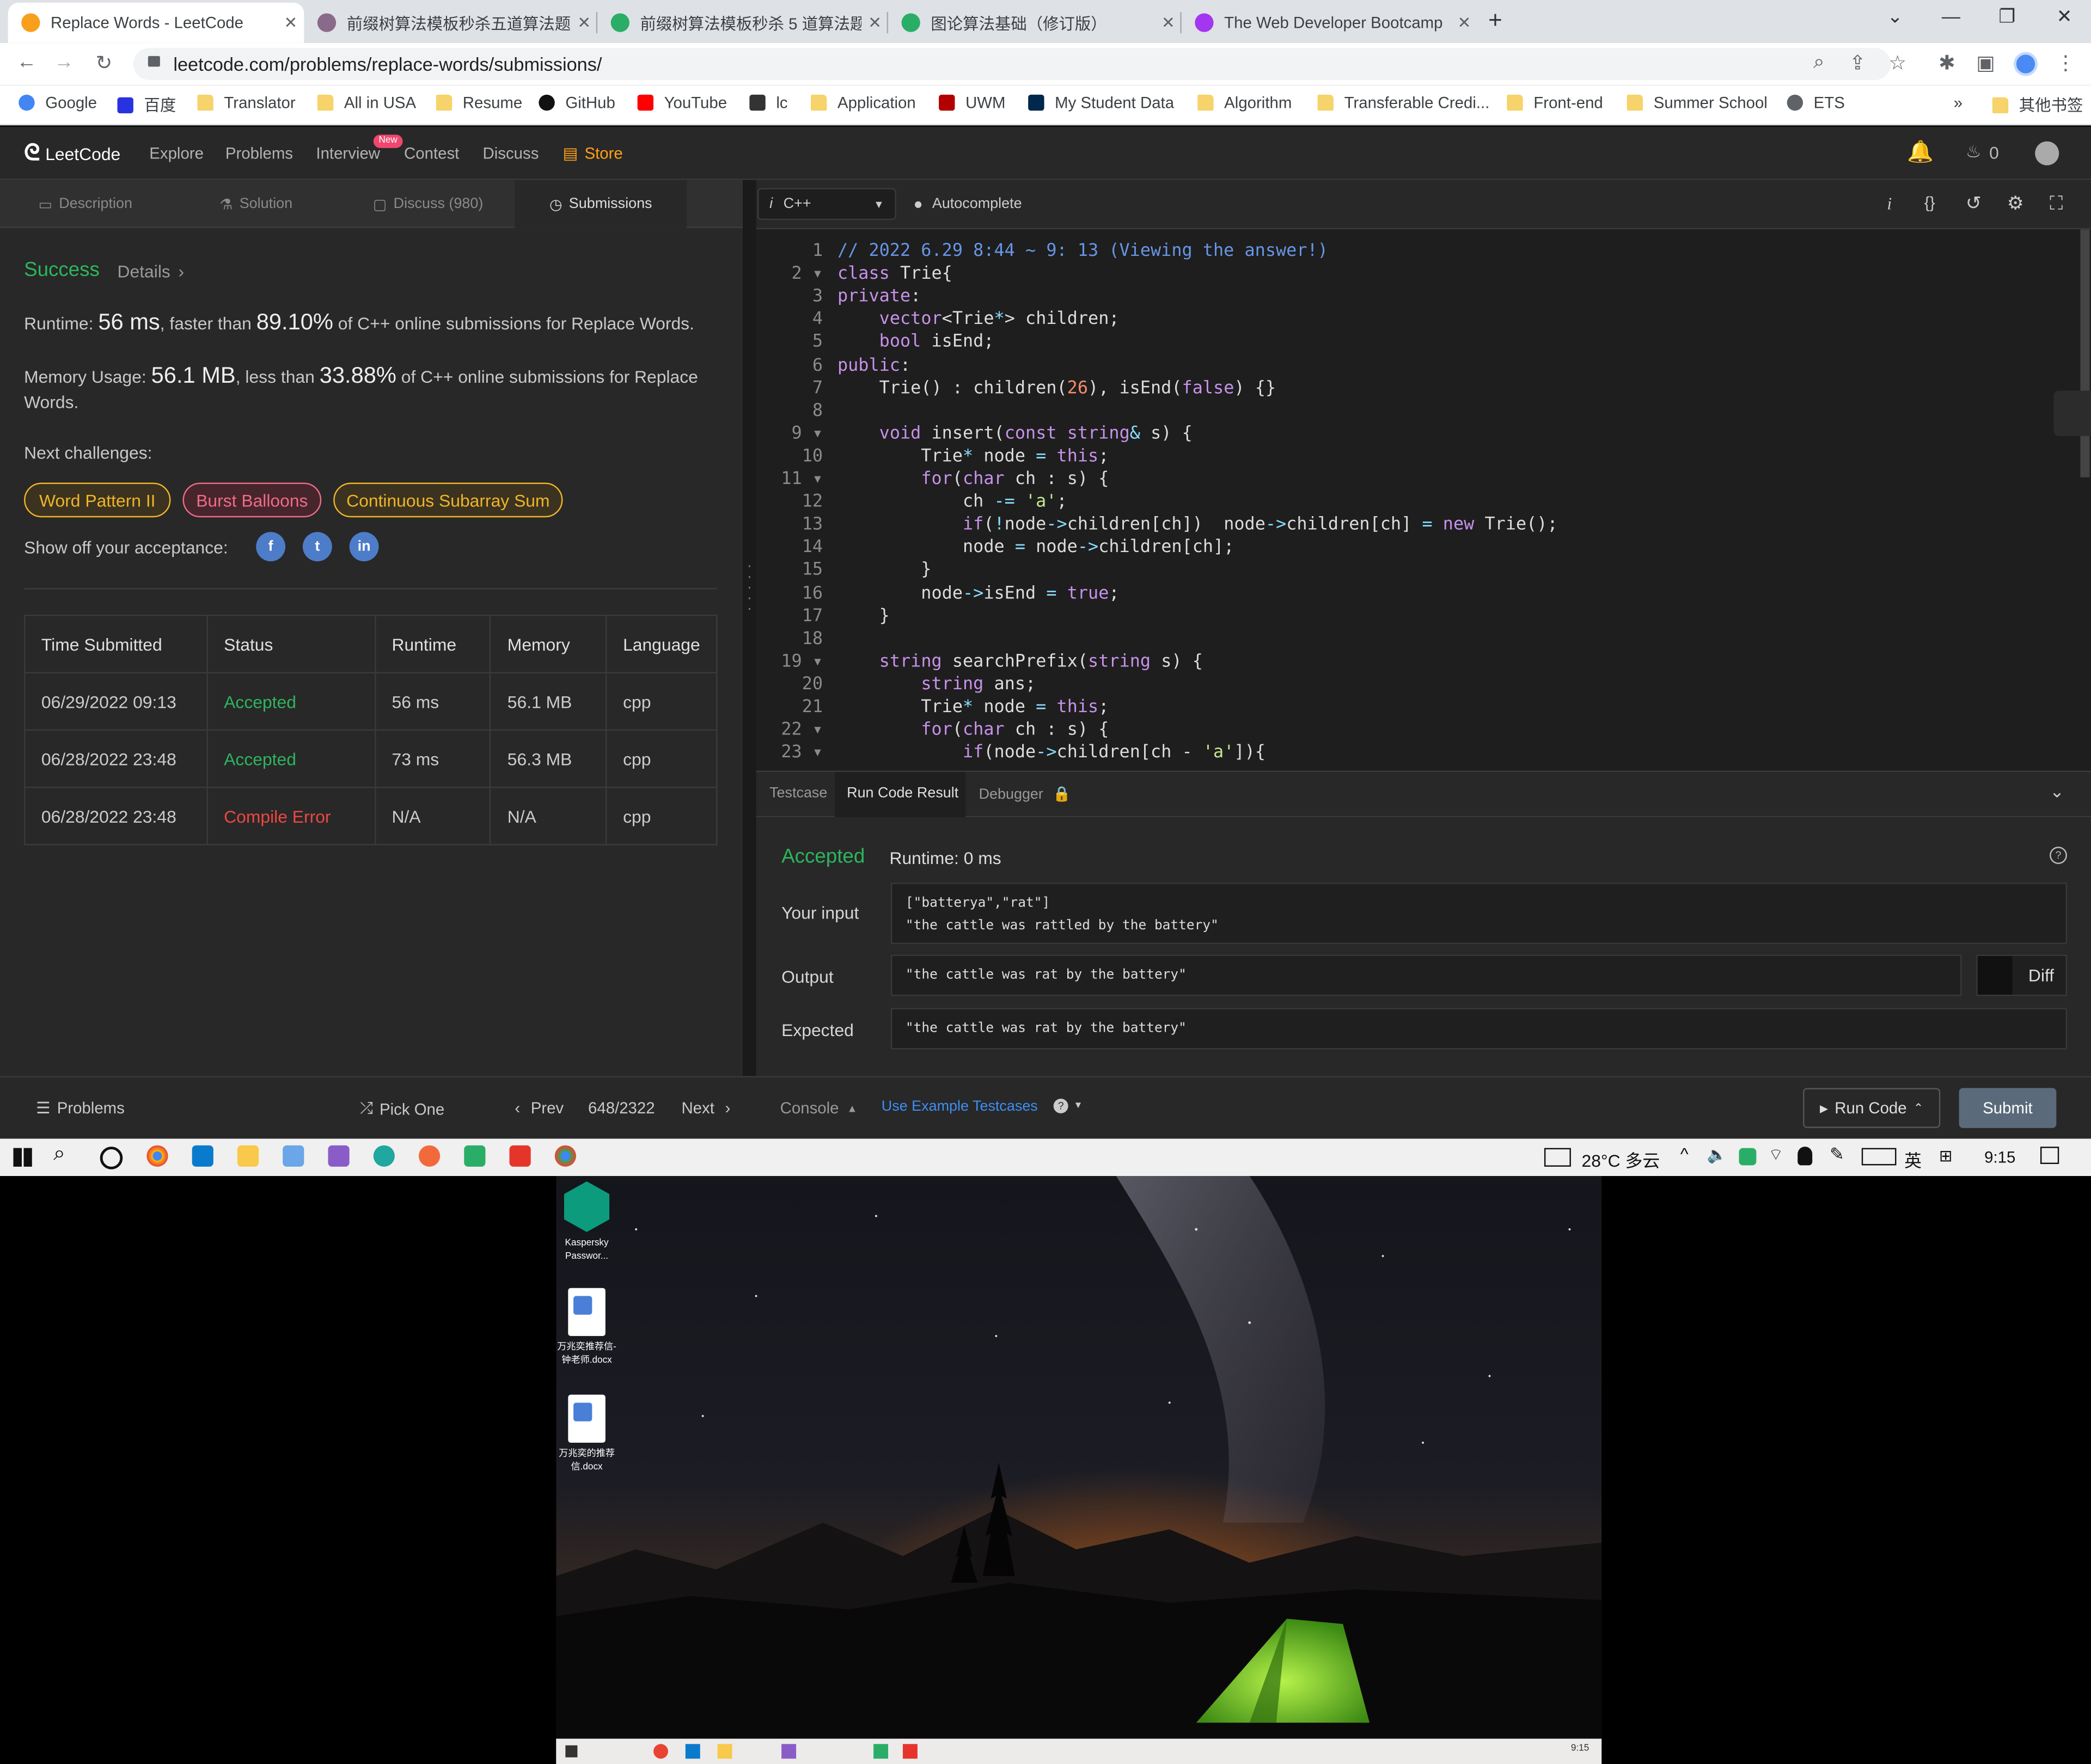 The height and width of the screenshot is (1764, 2091). I want to click on side-floating-tab, so click(2072, 413).